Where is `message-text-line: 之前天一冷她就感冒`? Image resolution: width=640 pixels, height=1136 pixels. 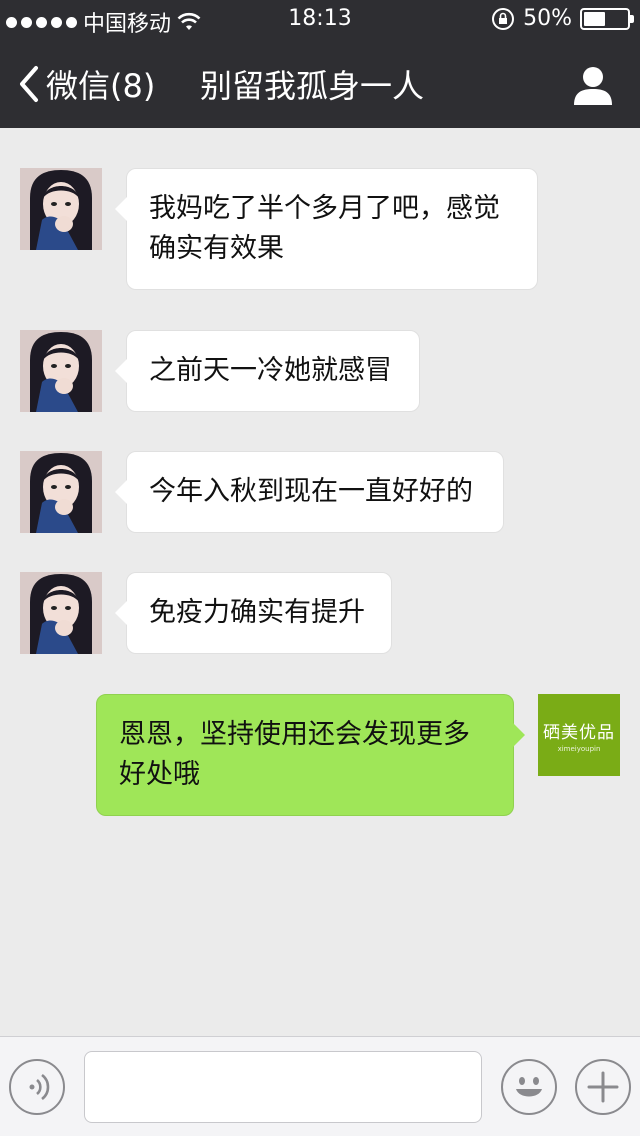
message-text-line: 之前天一冷她就感冒 is located at coordinates (270, 370).